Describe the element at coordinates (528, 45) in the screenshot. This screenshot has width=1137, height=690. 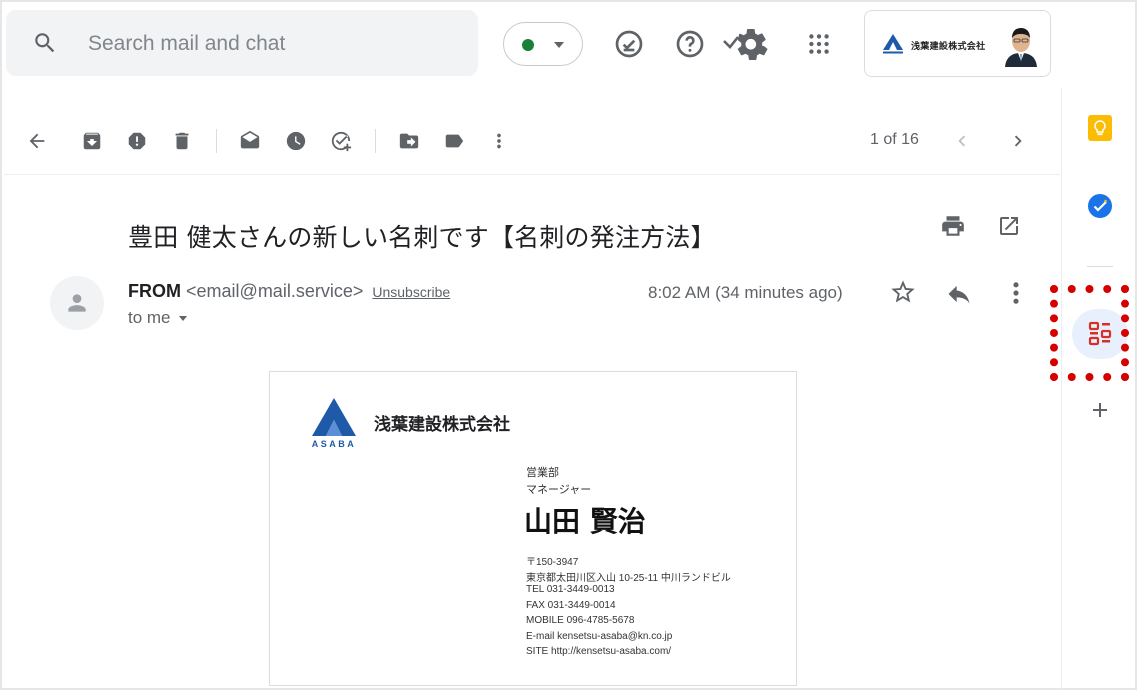
I see `status-dot` at that location.